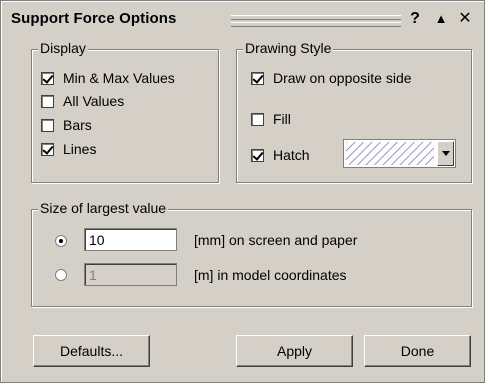  What do you see at coordinates (282, 119) in the screenshot?
I see `fill-label: Fill` at bounding box center [282, 119].